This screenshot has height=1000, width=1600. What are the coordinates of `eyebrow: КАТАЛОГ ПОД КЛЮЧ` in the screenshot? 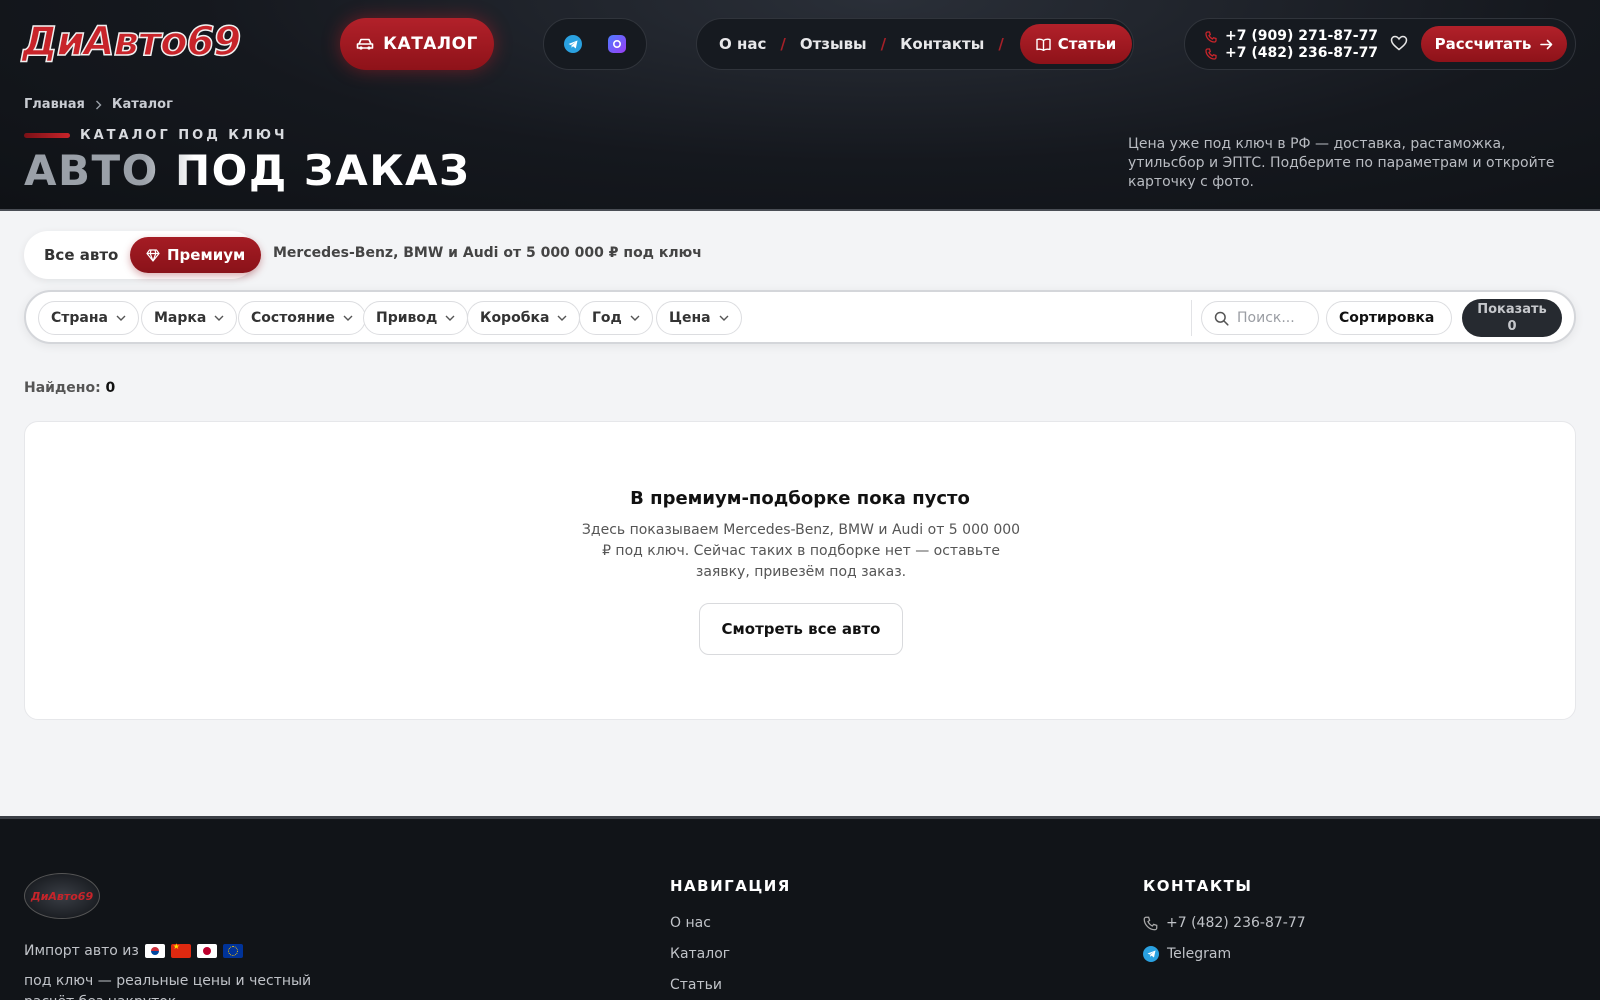 It's located at (156, 135).